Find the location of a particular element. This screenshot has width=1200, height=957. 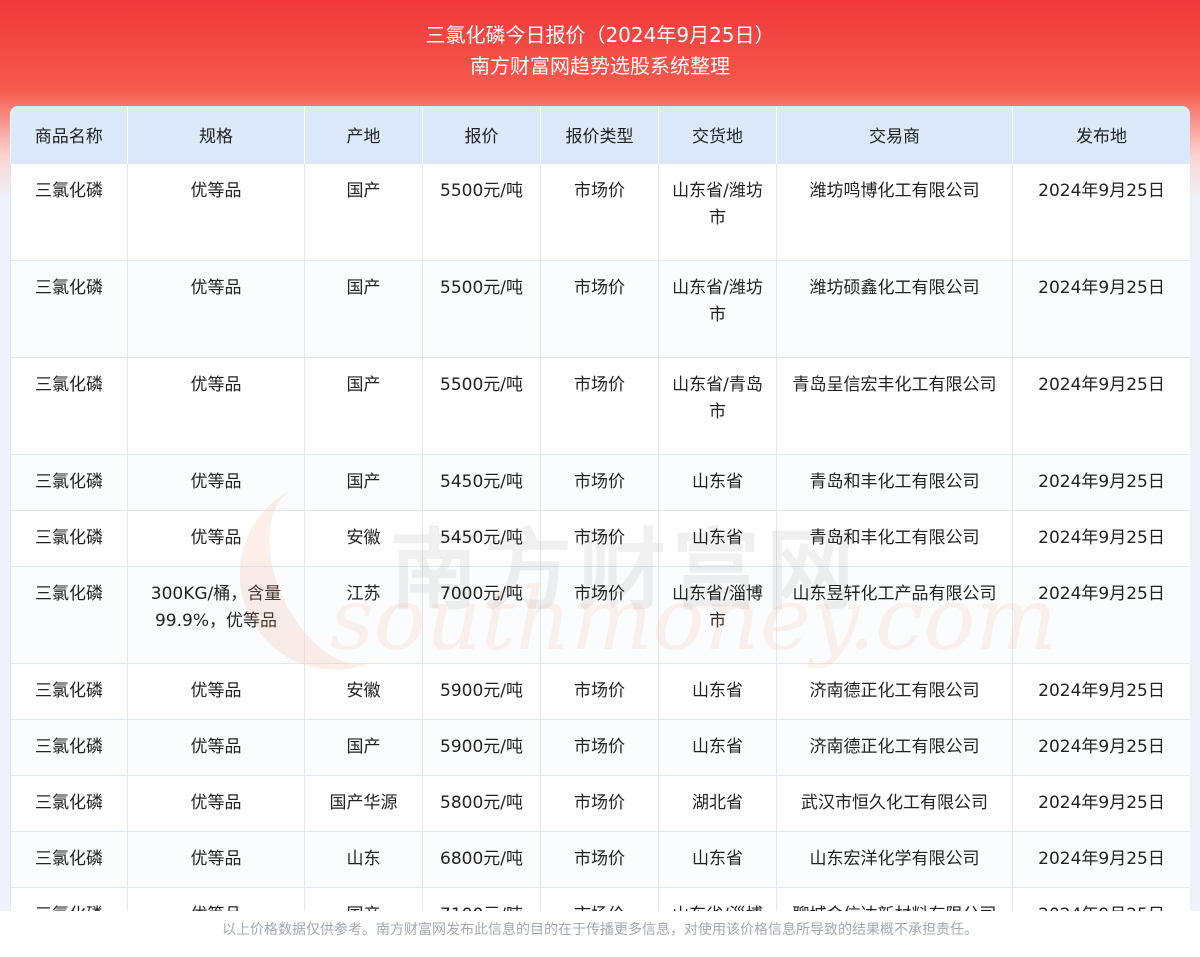

table-cell: 潍坊硕鑫化工有限公司 is located at coordinates (894, 309).